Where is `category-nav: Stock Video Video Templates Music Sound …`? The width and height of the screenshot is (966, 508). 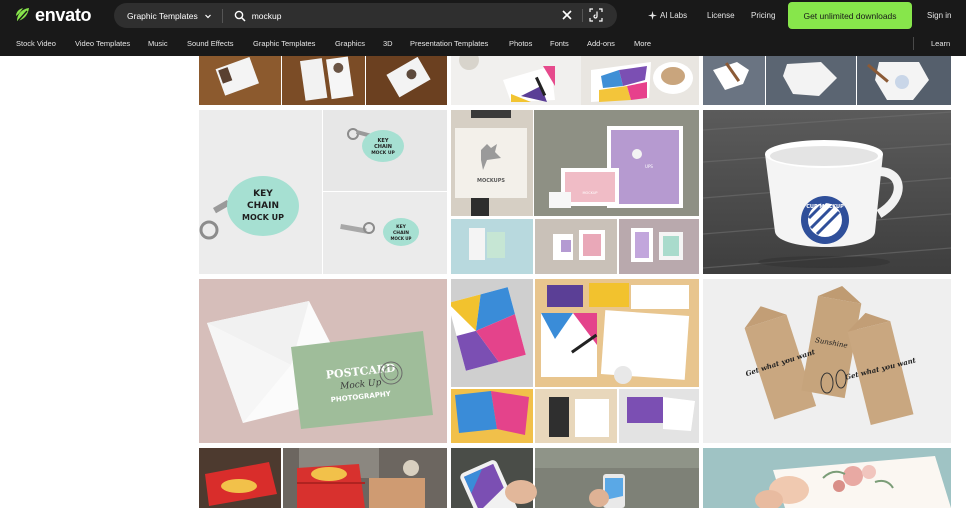
category-nav: Stock Video Video Templates Music Sound … is located at coordinates (483, 43).